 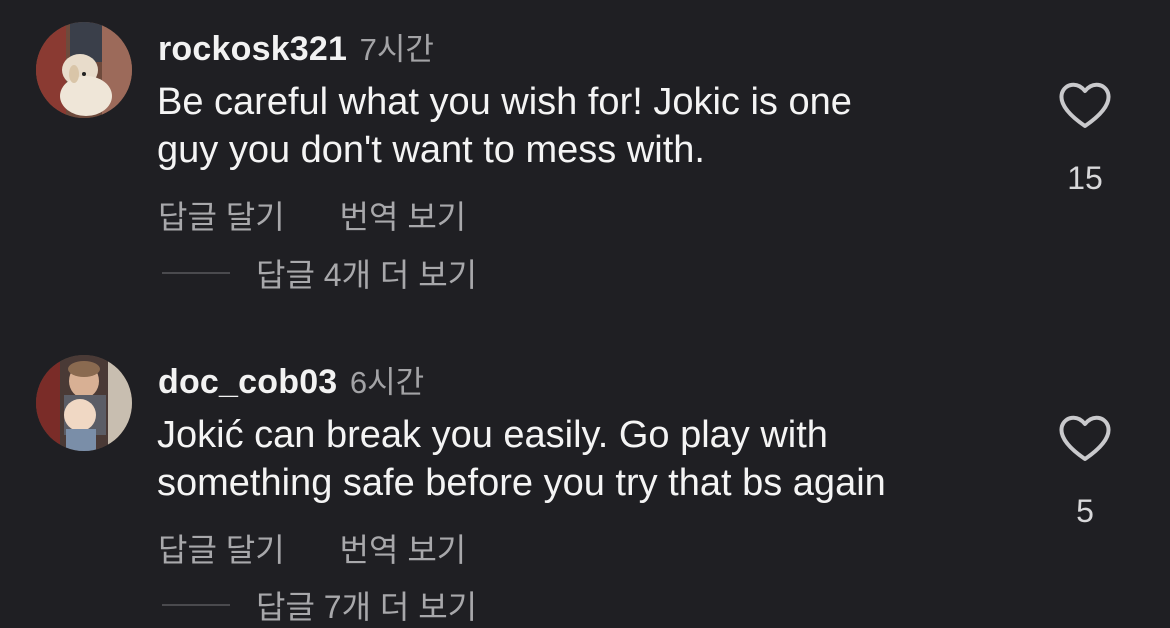 I want to click on view-replies: 답글 4개 더 보기, so click(x=319, y=273).